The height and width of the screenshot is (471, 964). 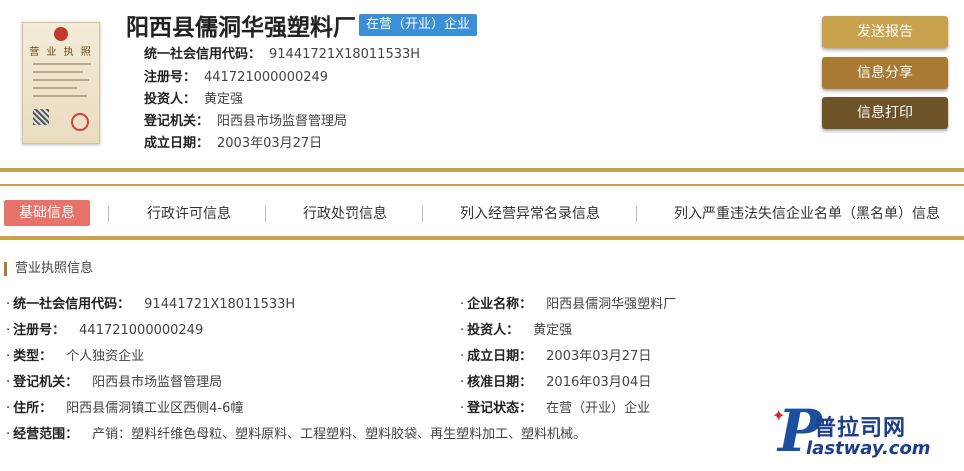 I want to click on field-value: 阳西县市场监督管理局, so click(x=157, y=382).